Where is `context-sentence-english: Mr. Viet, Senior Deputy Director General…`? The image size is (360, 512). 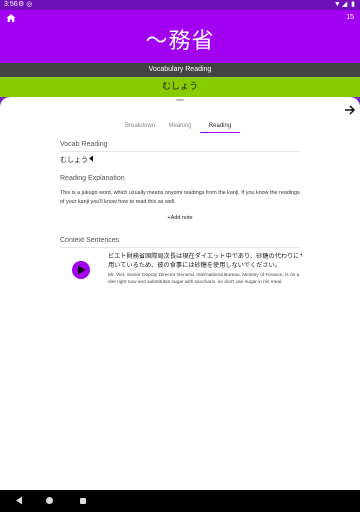 context-sentence-english: Mr. Viet, Senior Deputy Director General… is located at coordinates (205, 281).